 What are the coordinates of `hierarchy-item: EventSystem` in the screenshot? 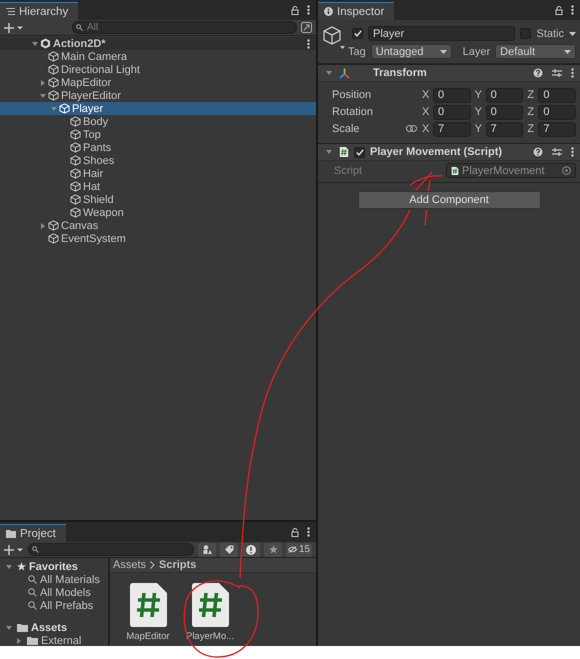 It's located at (158, 238).